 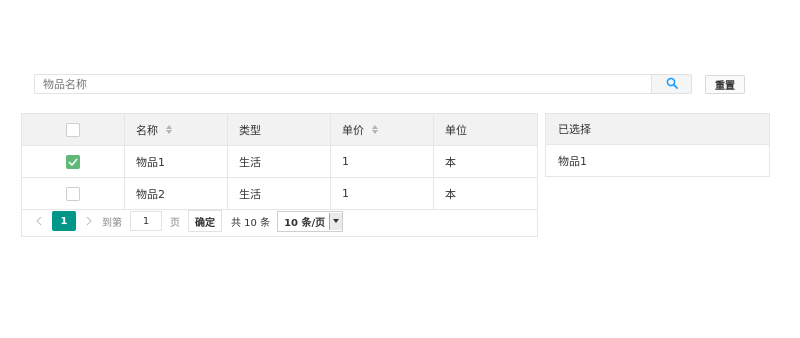 I want to click on column-header-type: 类型, so click(x=279, y=129).